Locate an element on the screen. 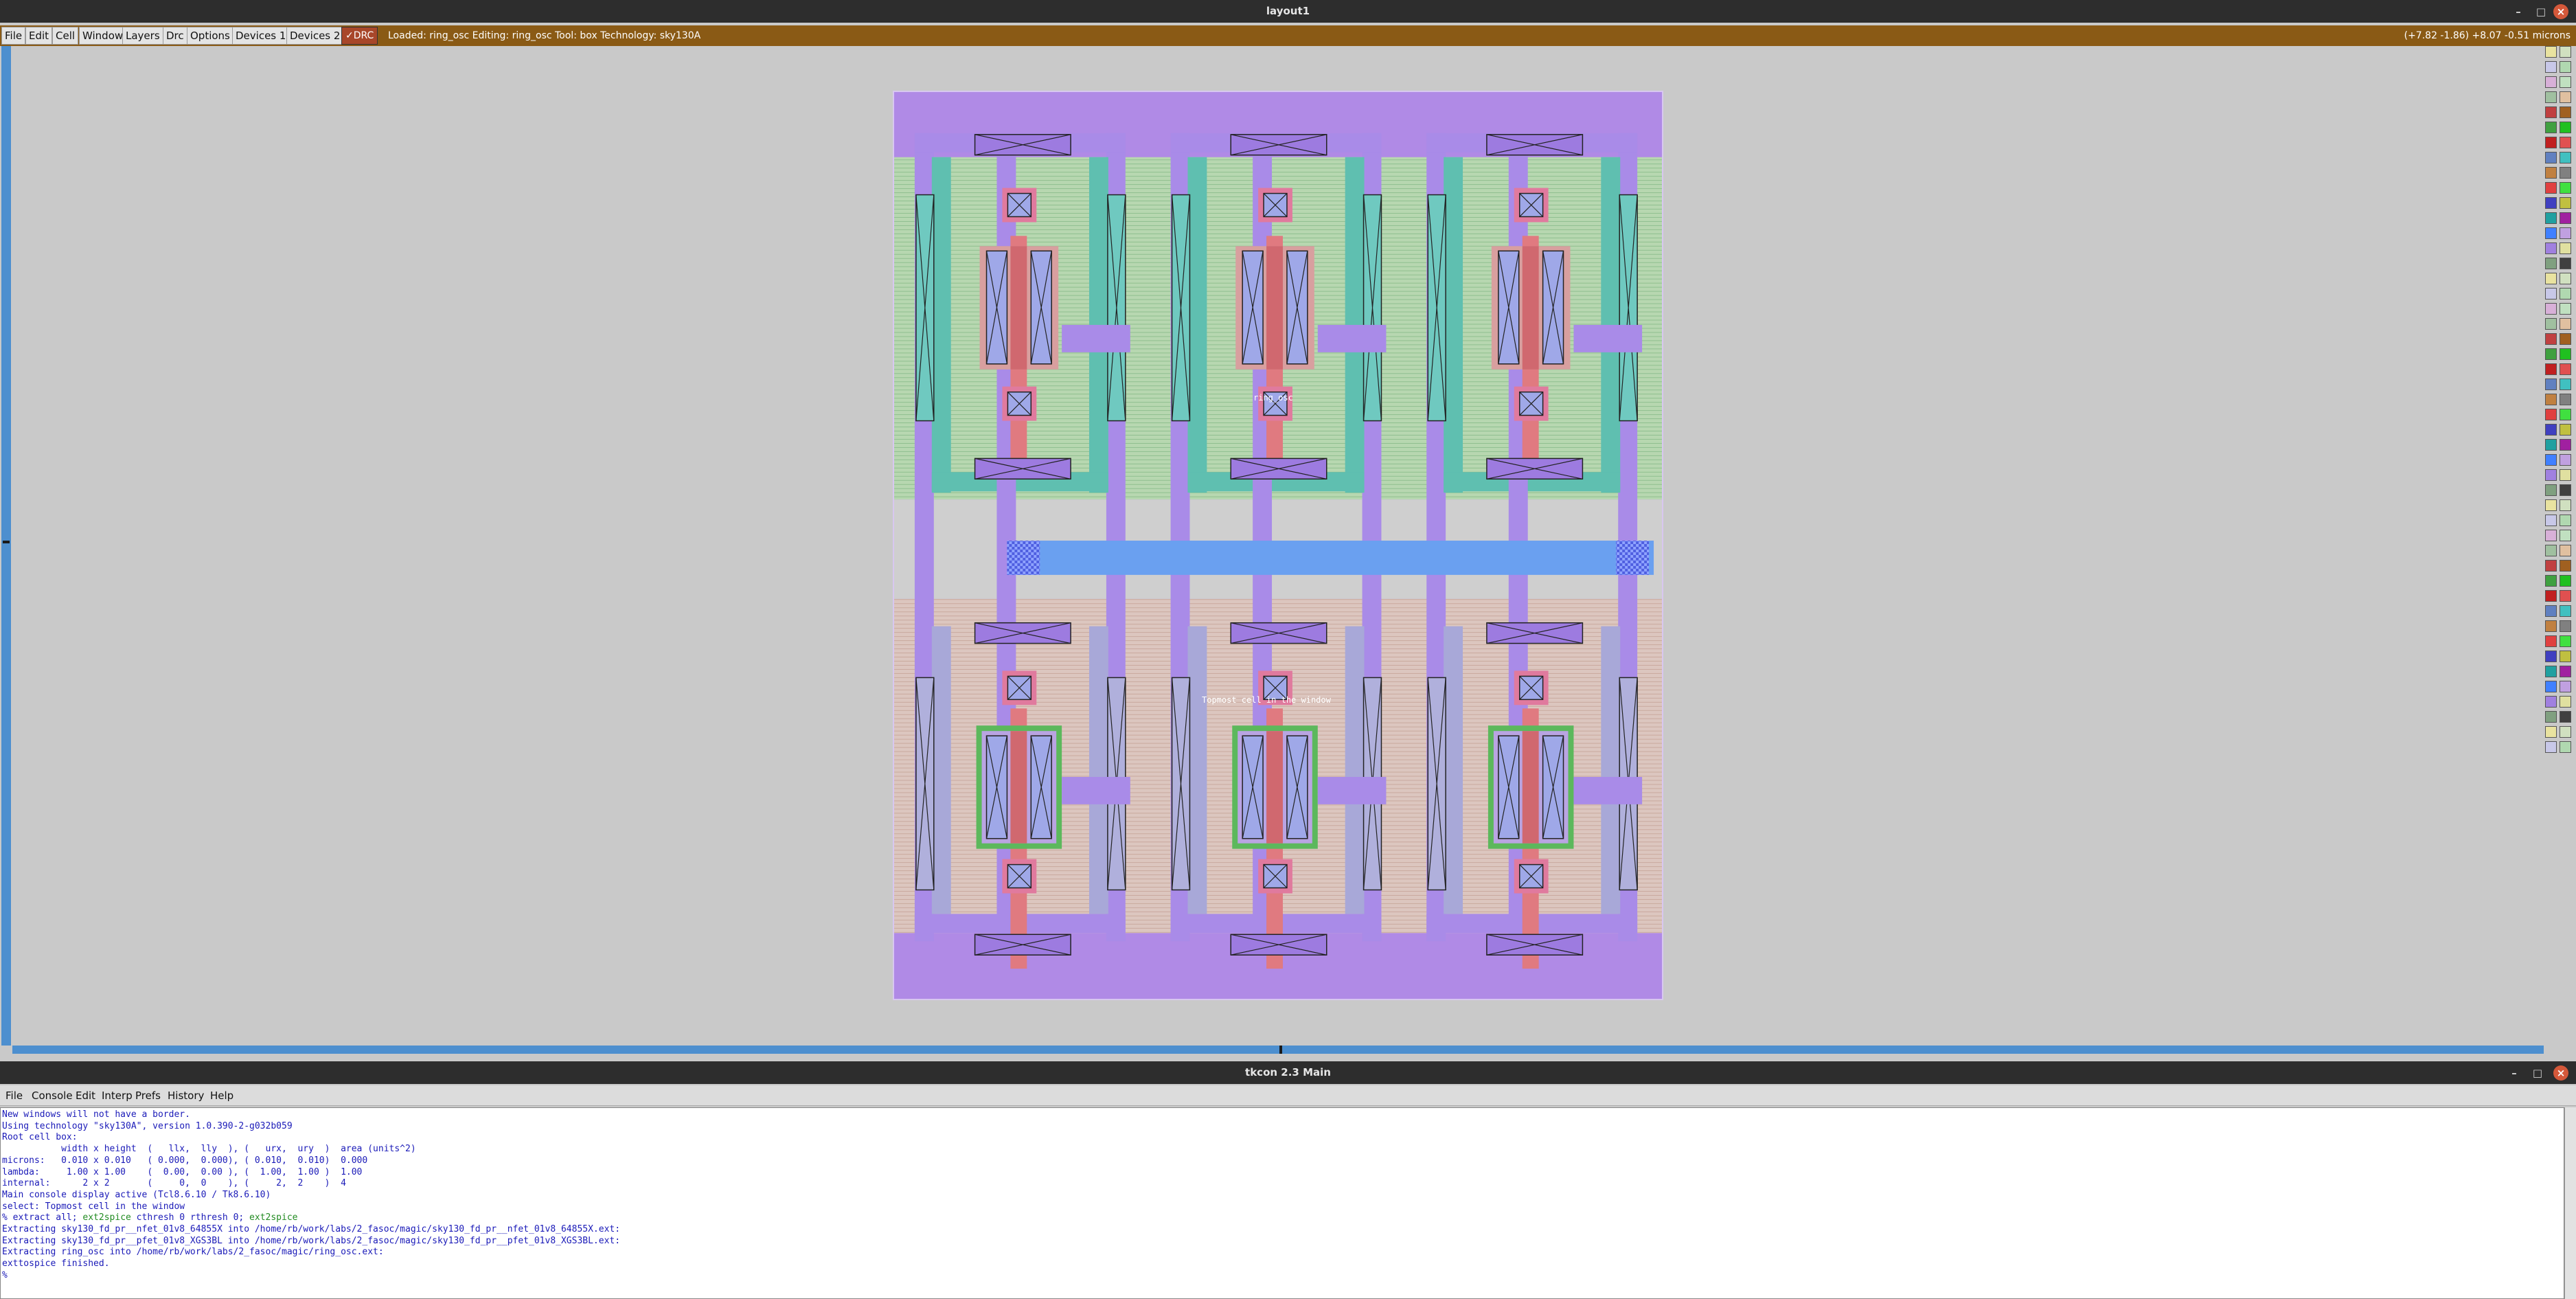  tk-menu-interp: Interp is located at coordinates (117, 1095).